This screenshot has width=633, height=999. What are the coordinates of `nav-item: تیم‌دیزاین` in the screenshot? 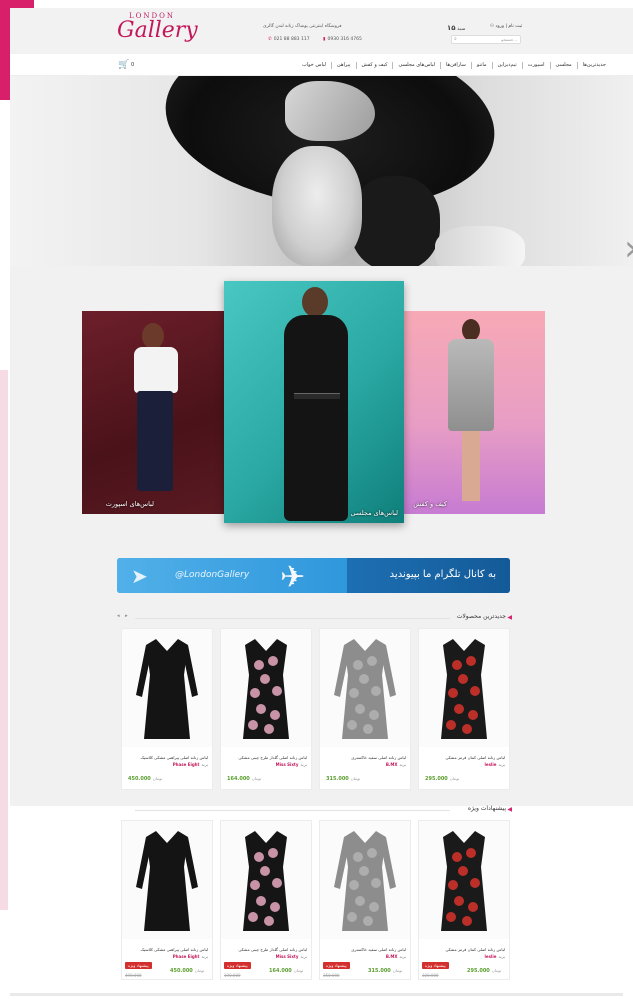 It's located at (506, 65).